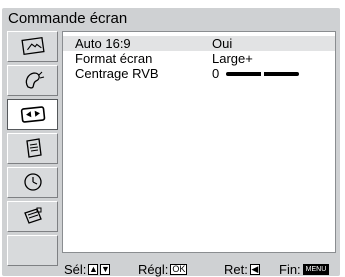  I want to click on footer-select-label: Sél:, so click(75, 269).